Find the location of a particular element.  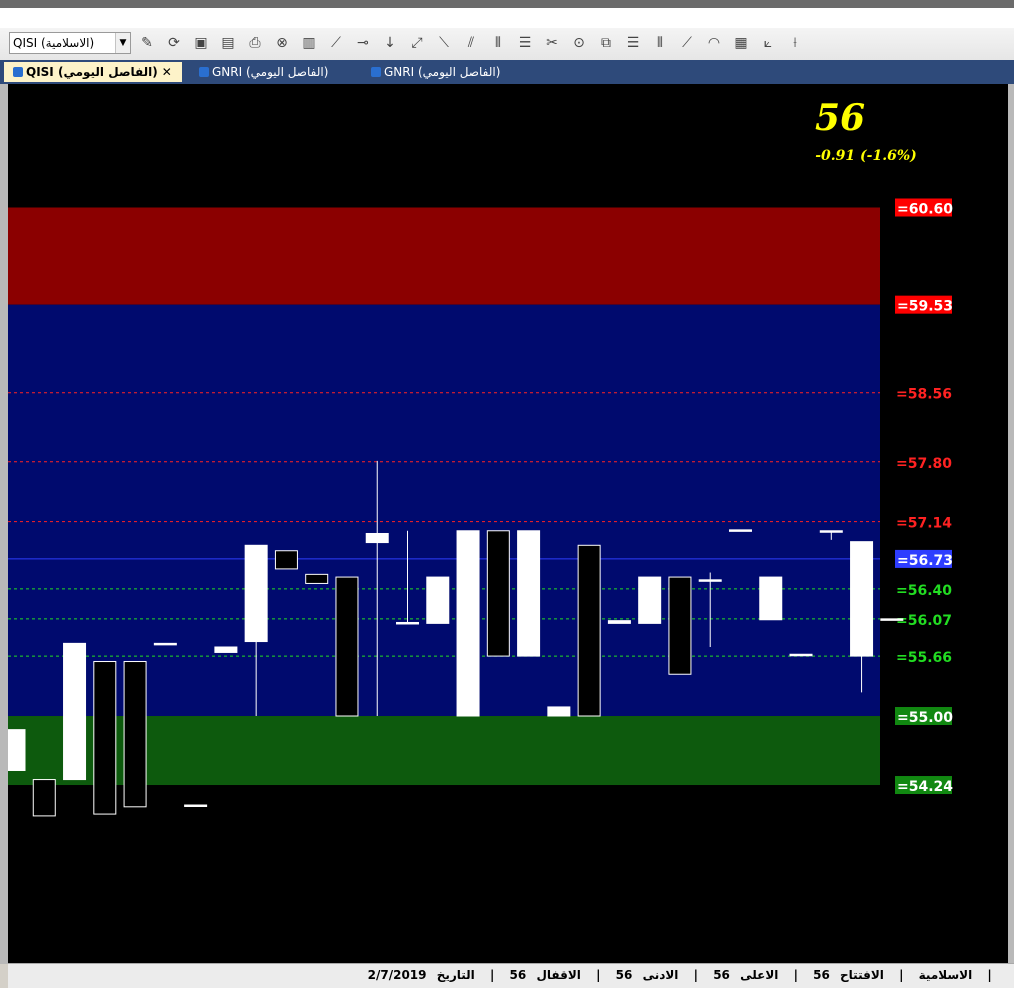

level-label-0: =60.60 is located at coordinates (925, 209).